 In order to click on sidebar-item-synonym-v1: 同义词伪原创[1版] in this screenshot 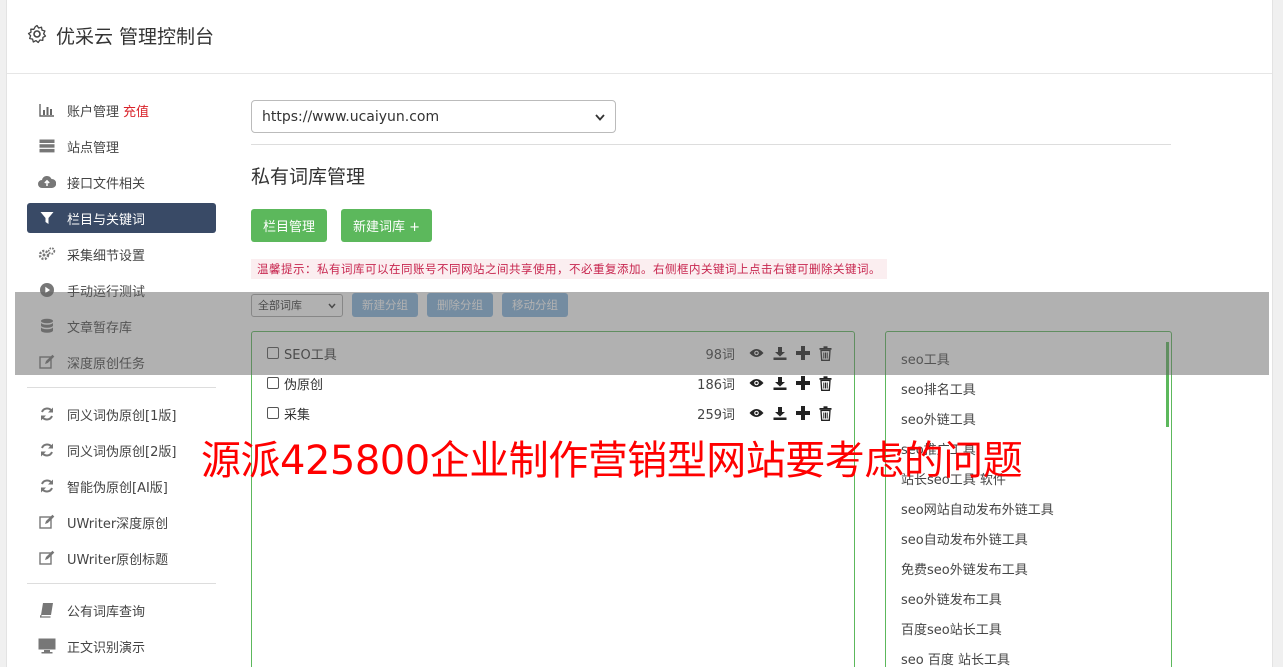, I will do `click(121, 414)`.